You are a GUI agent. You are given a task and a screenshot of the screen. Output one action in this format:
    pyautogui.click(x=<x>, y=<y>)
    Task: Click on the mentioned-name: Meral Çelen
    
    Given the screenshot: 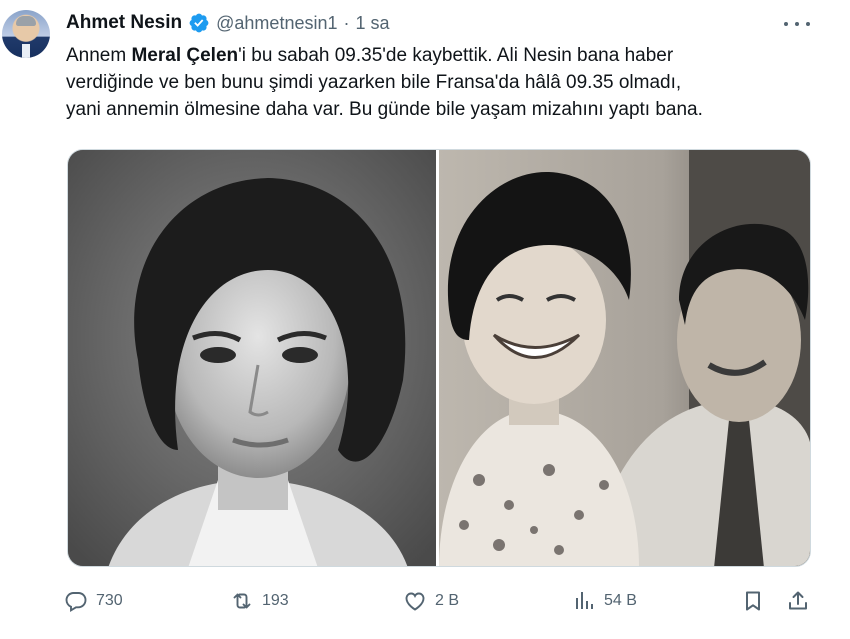 What is the action you would take?
    pyautogui.click(x=185, y=55)
    